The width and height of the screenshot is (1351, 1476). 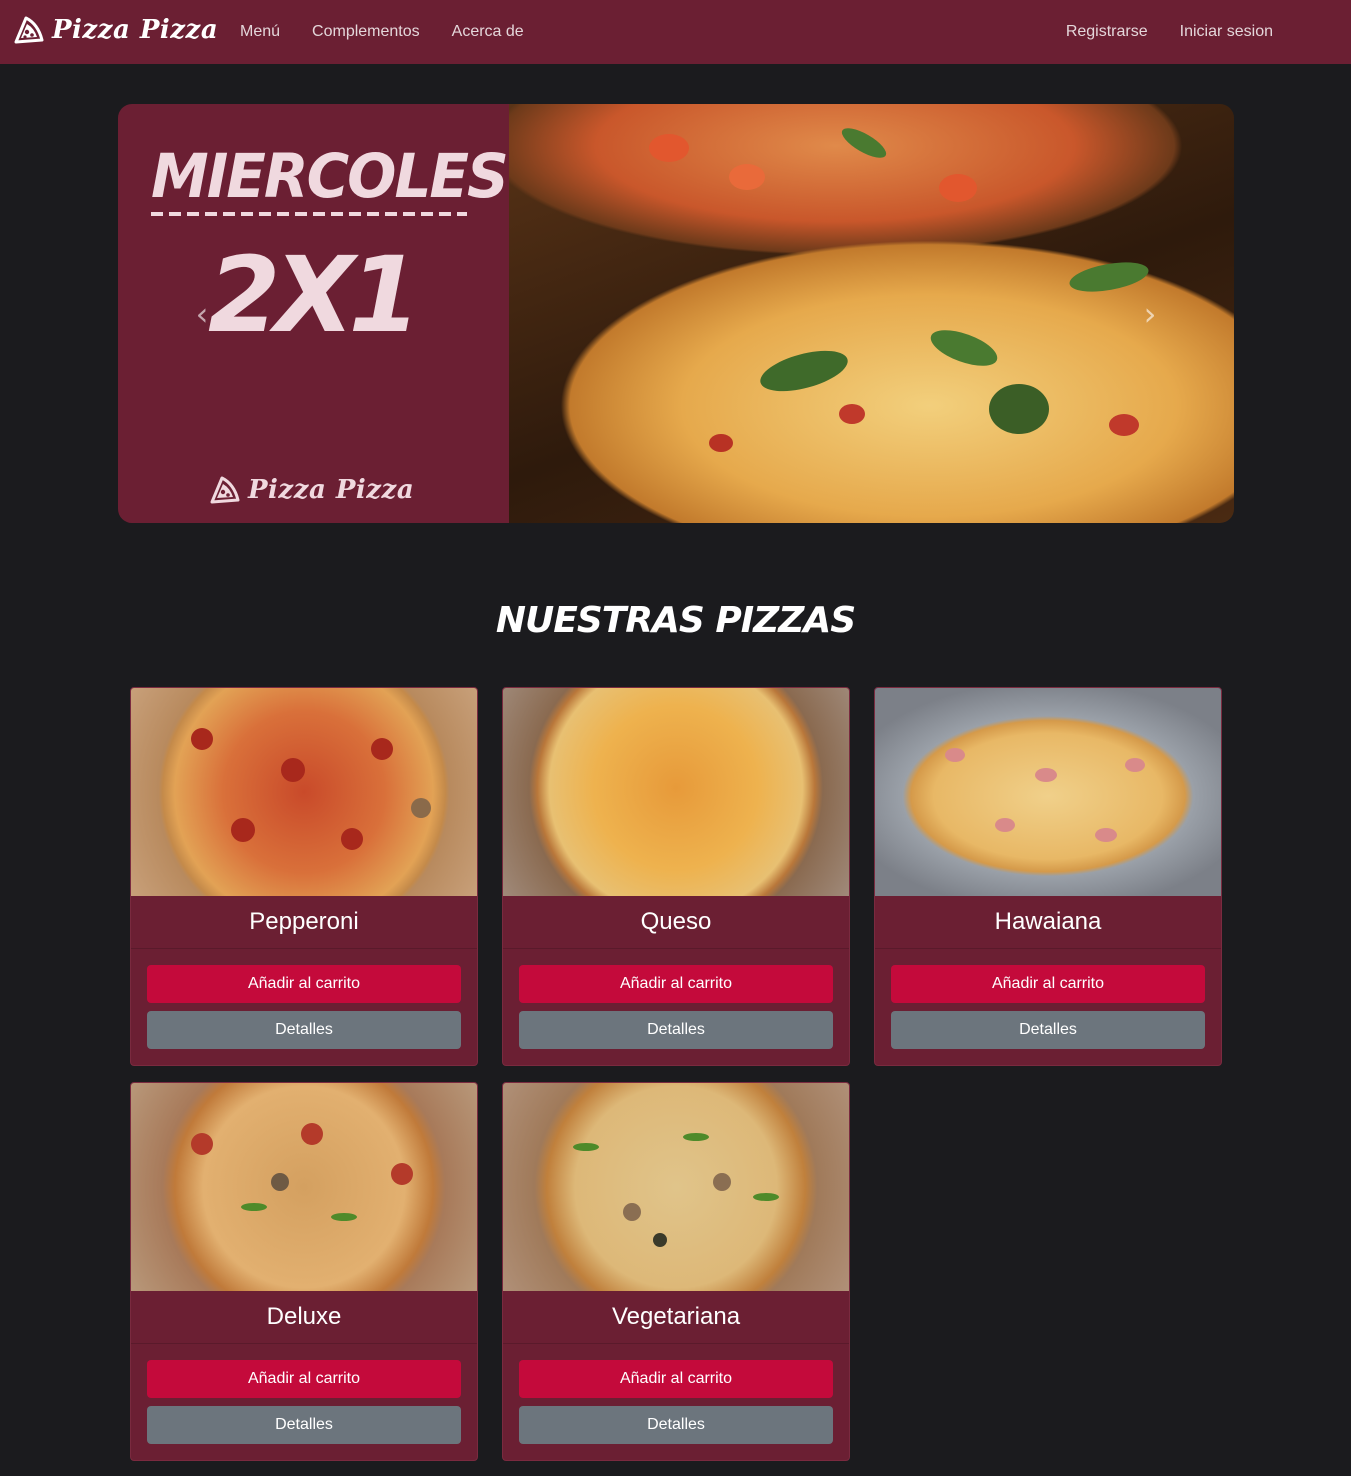 I want to click on chevron-right-icon: ›, so click(x=1150, y=314).